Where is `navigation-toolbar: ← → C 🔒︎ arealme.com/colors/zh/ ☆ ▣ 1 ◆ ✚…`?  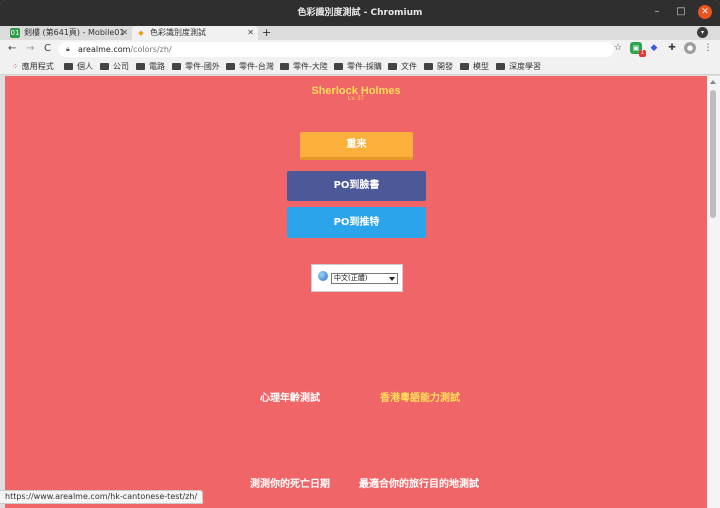
navigation-toolbar: ← → C 🔒︎ arealme.com/colors/zh/ ☆ ▣ 1 ◆ ✚… is located at coordinates (360, 49).